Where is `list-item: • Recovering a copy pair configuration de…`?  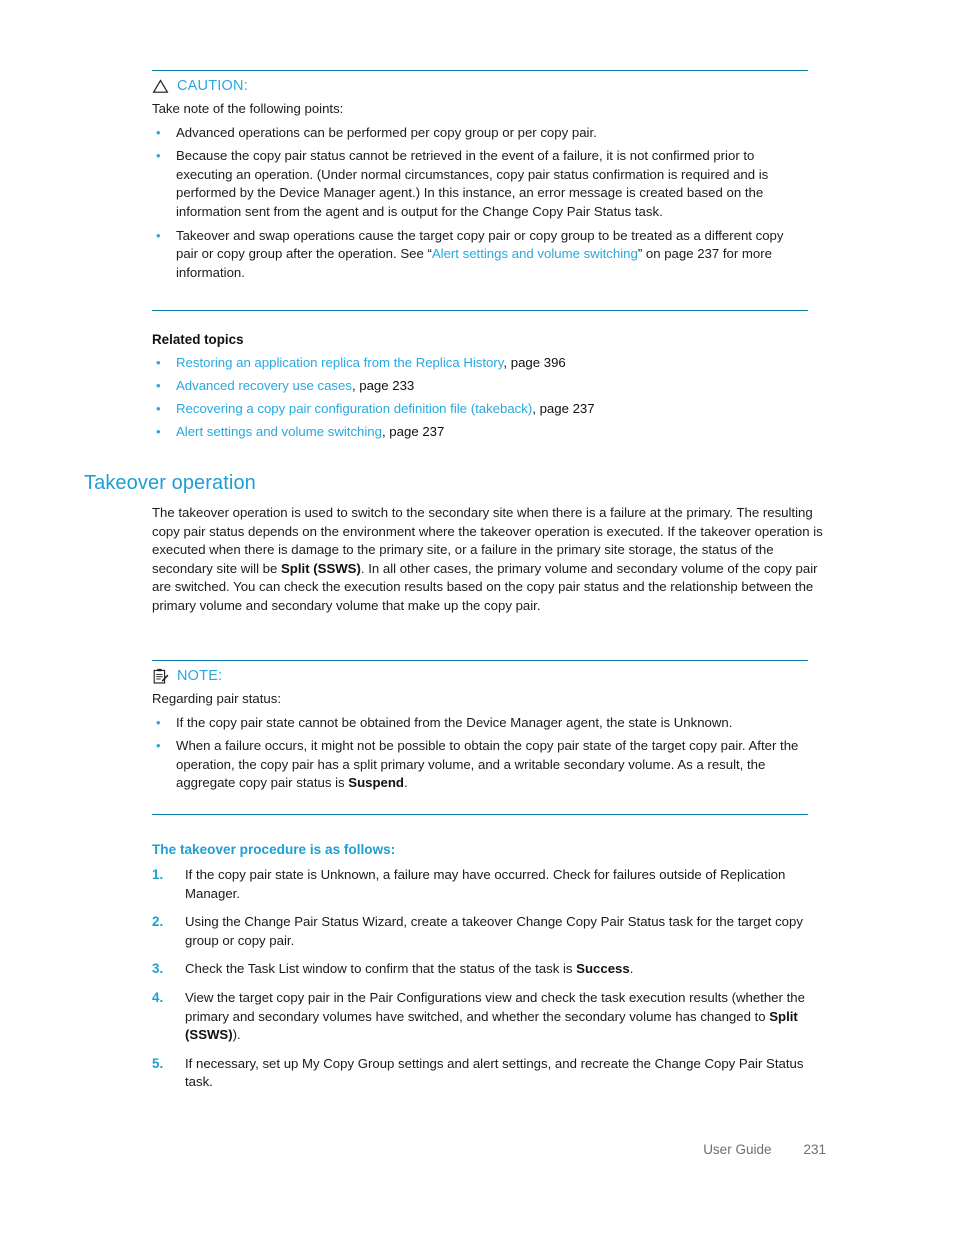 list-item: • Recovering a copy pair configuration de… is located at coordinates (480, 409).